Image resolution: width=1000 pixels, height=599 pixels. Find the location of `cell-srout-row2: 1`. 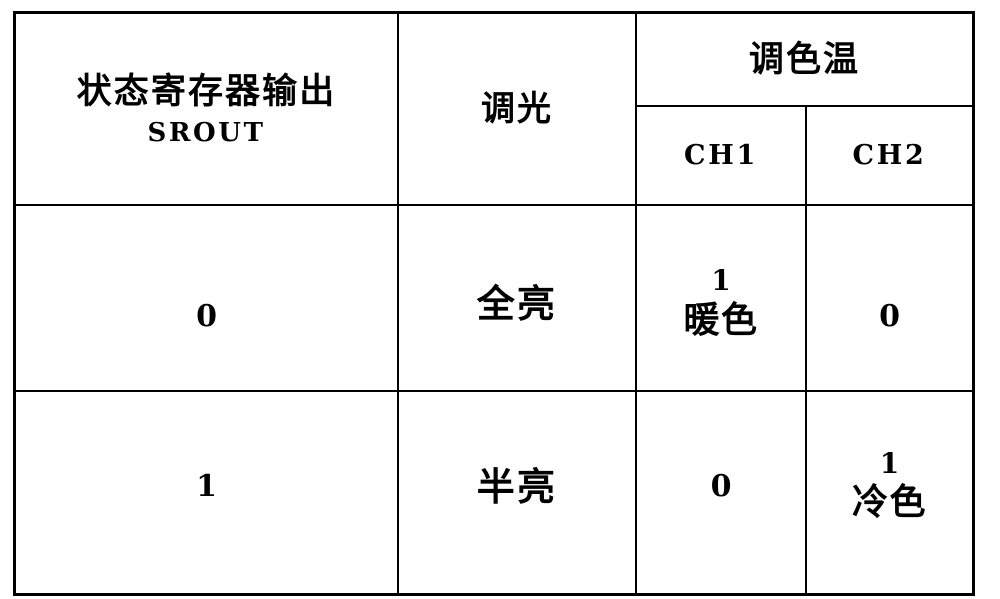

cell-srout-row2: 1 is located at coordinates (206, 492).